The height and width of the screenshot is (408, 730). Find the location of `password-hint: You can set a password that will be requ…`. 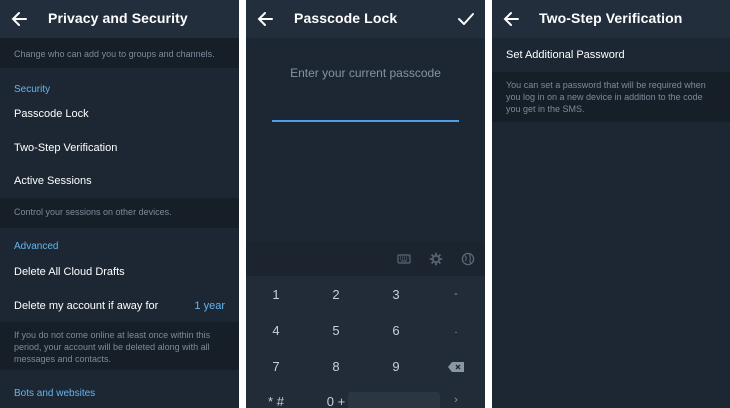

password-hint: You can set a password that will be requ… is located at coordinates (611, 97).